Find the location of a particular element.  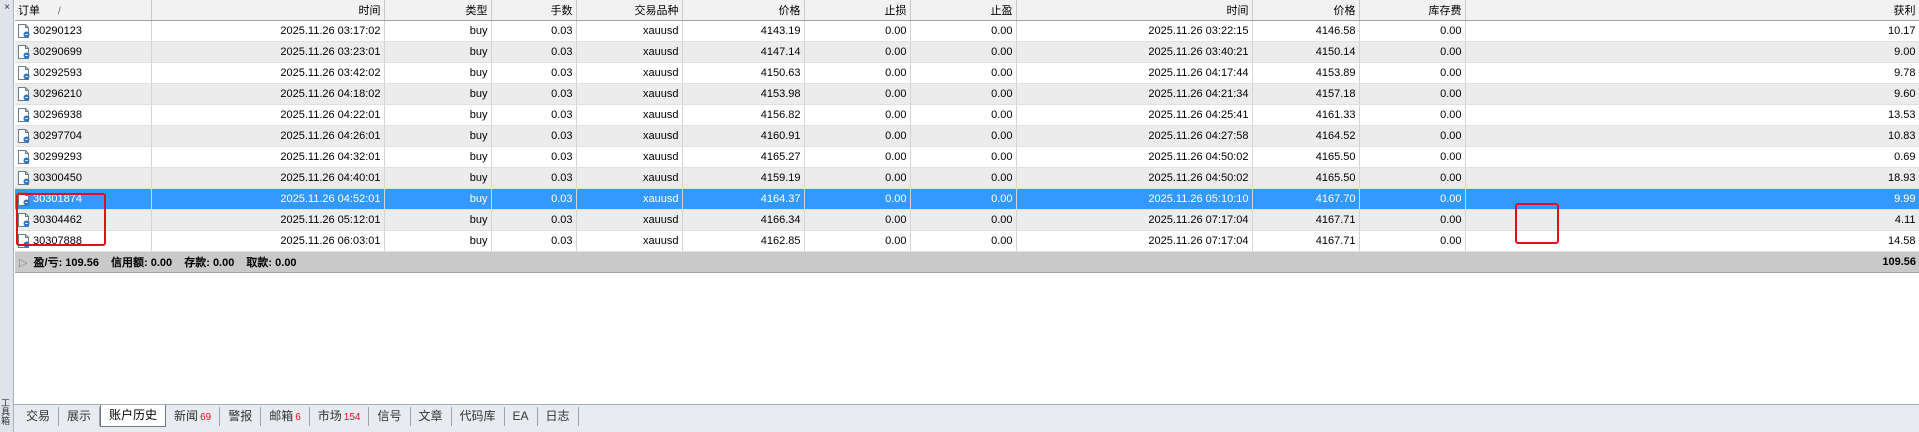

cell-close-time: 2025.11.26 04:25:41 is located at coordinates (1134, 115).